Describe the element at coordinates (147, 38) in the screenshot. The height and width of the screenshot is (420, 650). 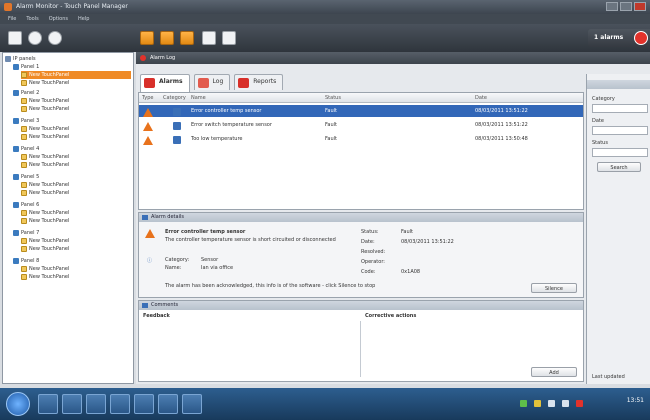
I see `folder-icon` at that location.